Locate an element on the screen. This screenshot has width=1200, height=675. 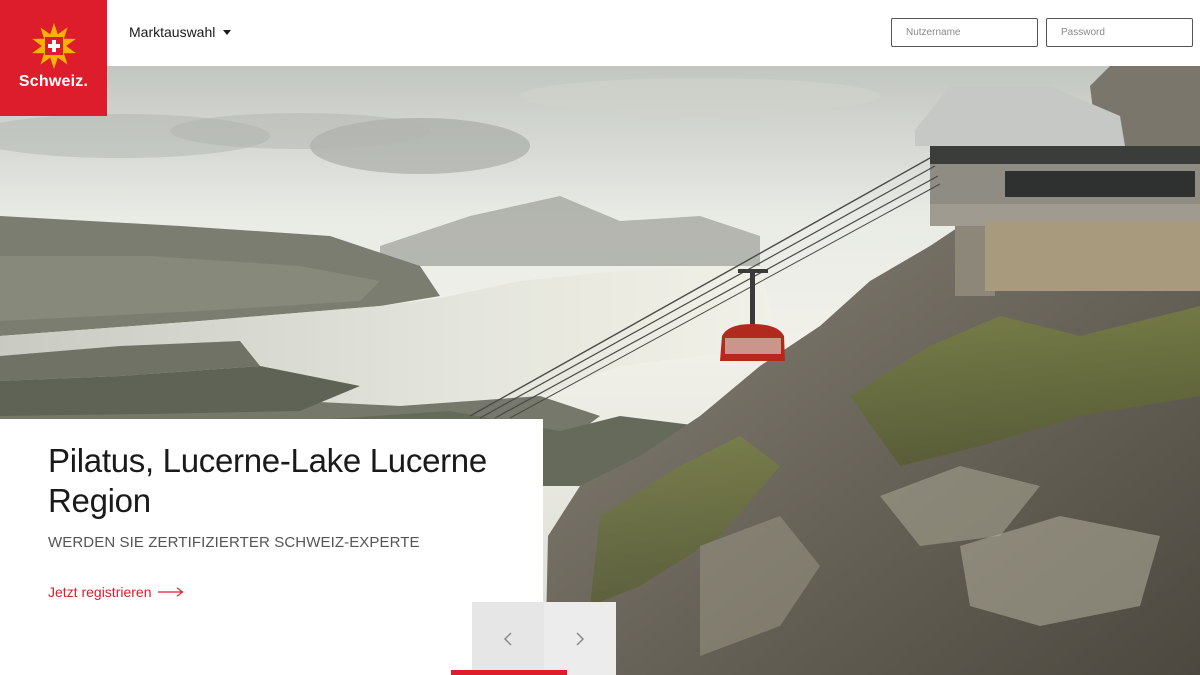
chevron-right-icon is located at coordinates (580, 638).